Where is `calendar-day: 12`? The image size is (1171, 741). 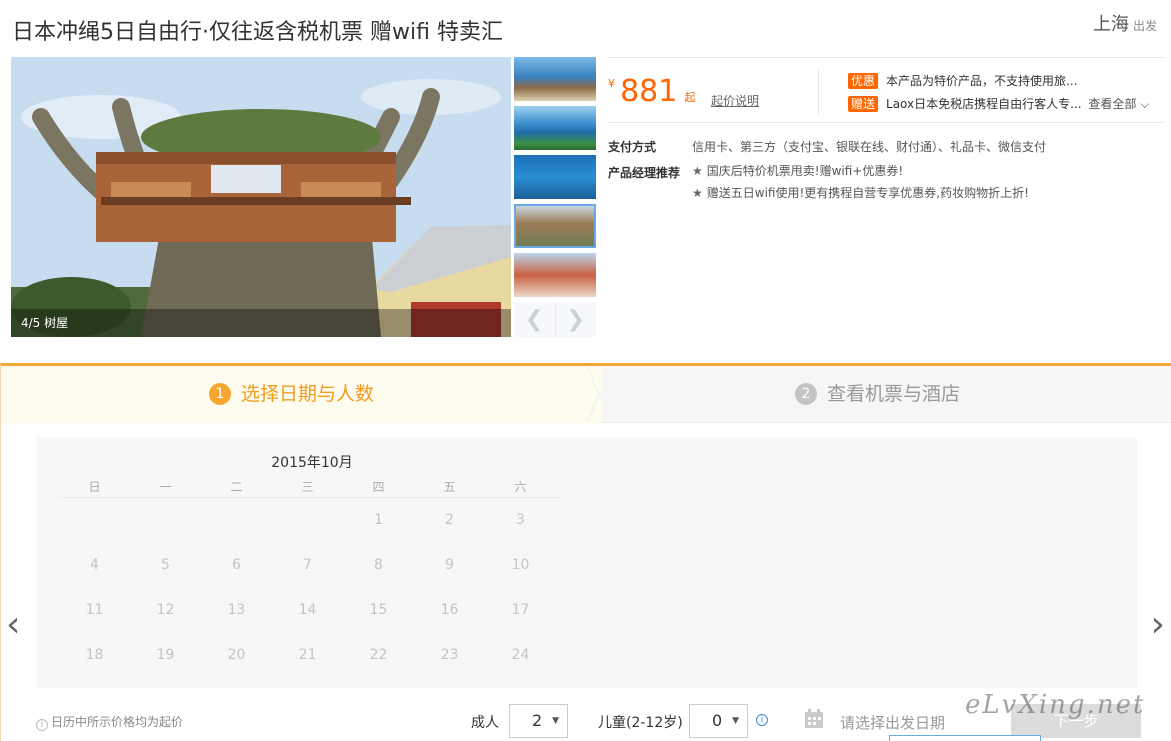
calendar-day: 12 is located at coordinates (165, 610).